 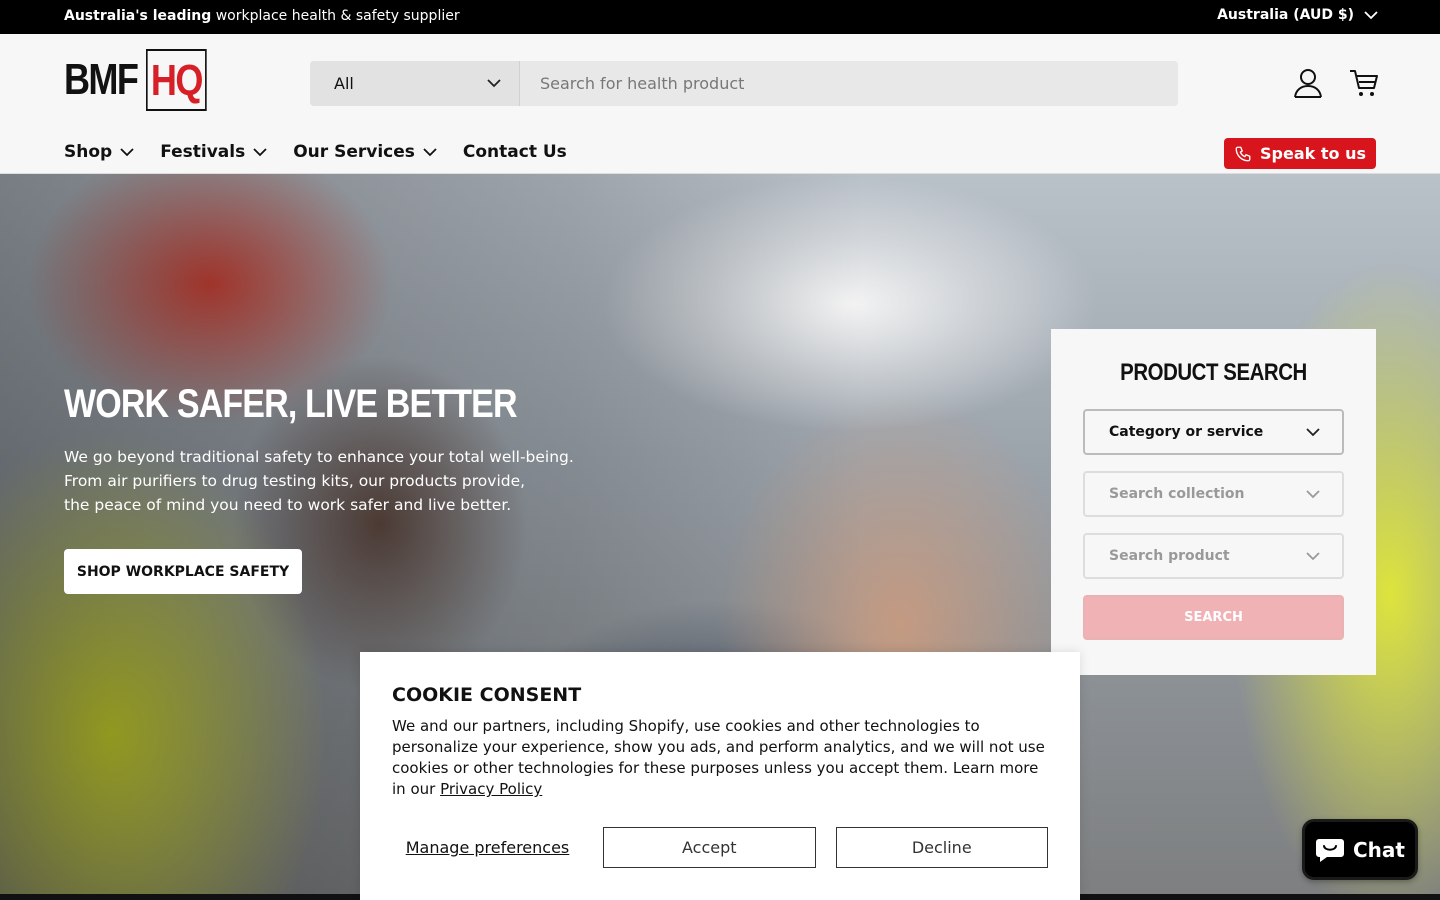 I want to click on nav-item-festivals: Festivals, so click(x=213, y=152).